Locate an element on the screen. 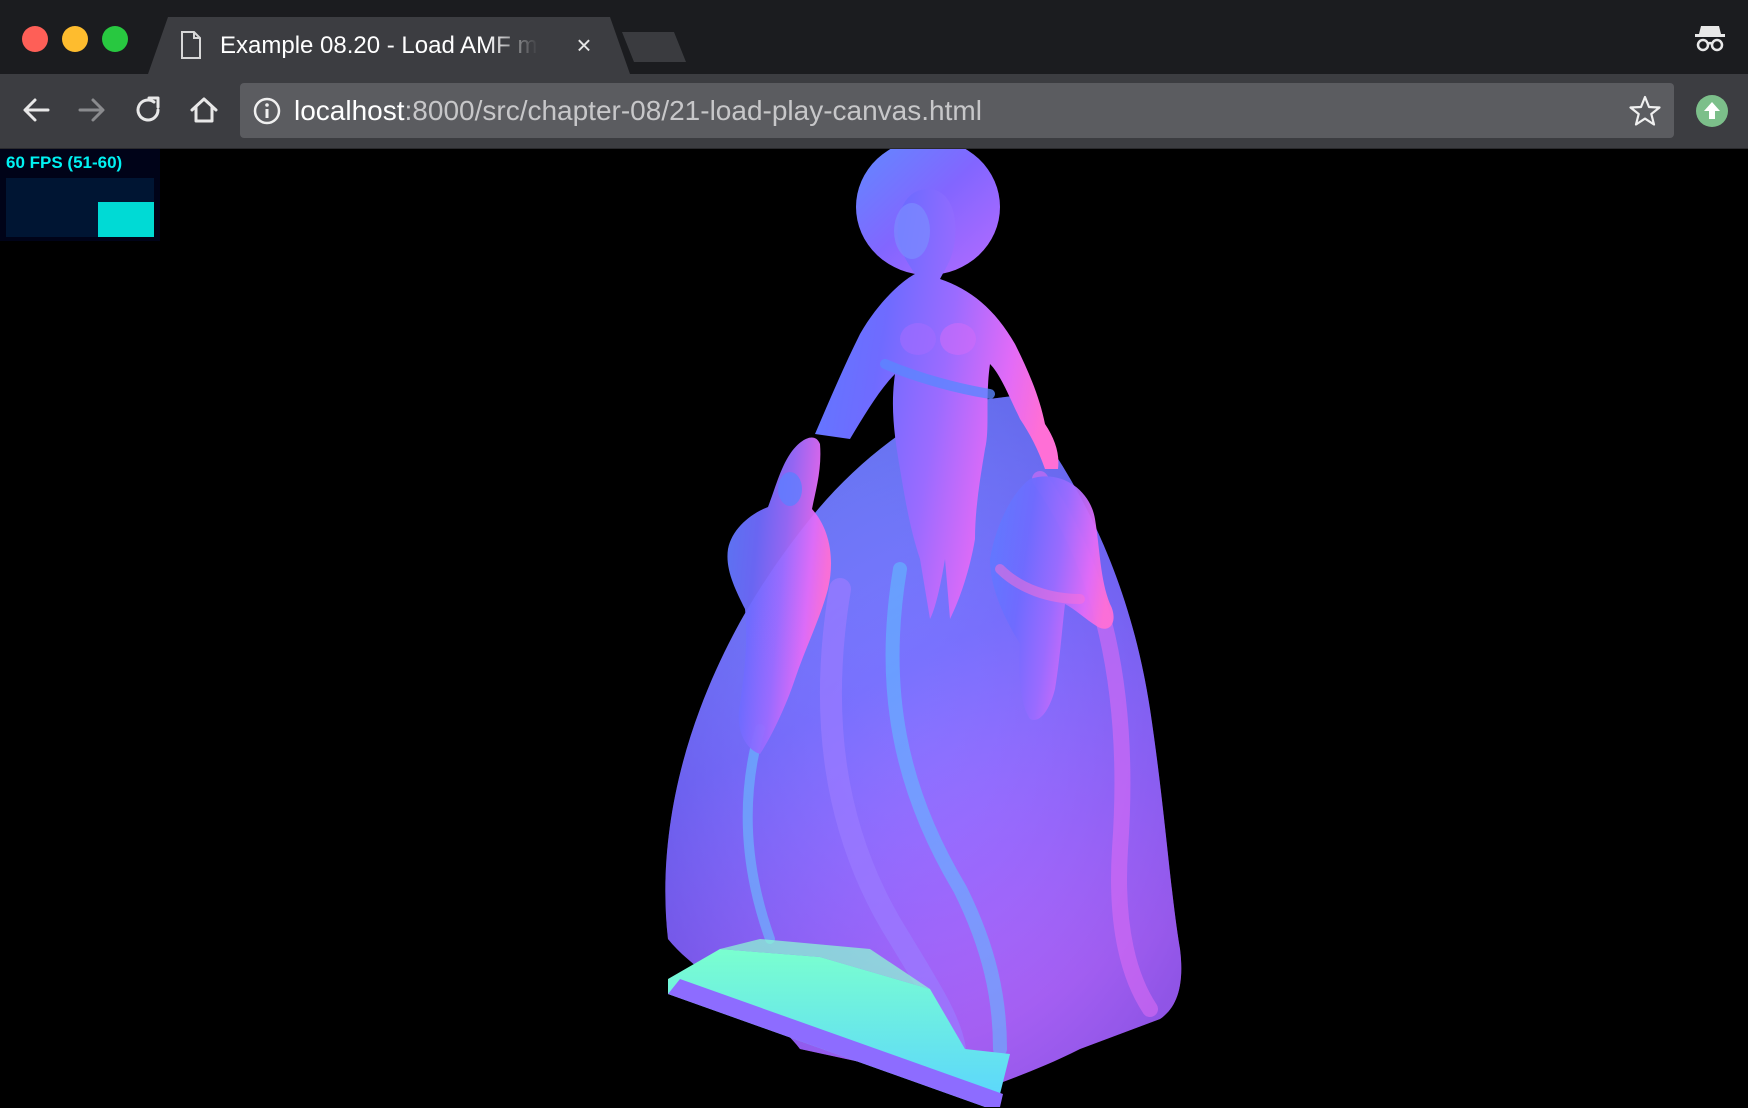 The width and height of the screenshot is (1748, 1108). incognito-icon is located at coordinates (1710, 39).